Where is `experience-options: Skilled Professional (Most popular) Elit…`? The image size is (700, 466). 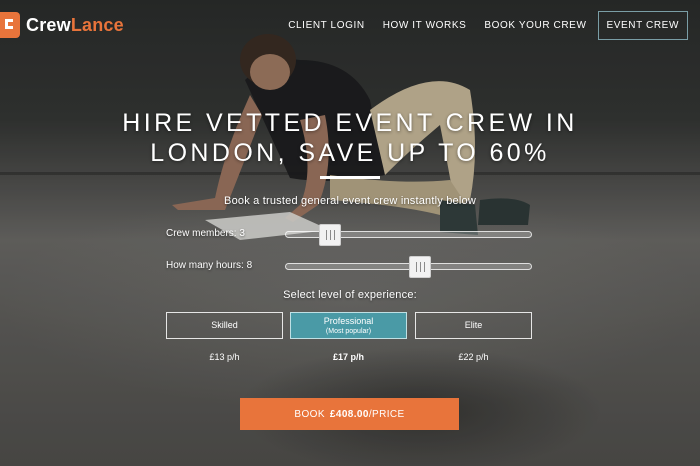
experience-options: Skilled Professional (Most popular) Elit… is located at coordinates (349, 325).